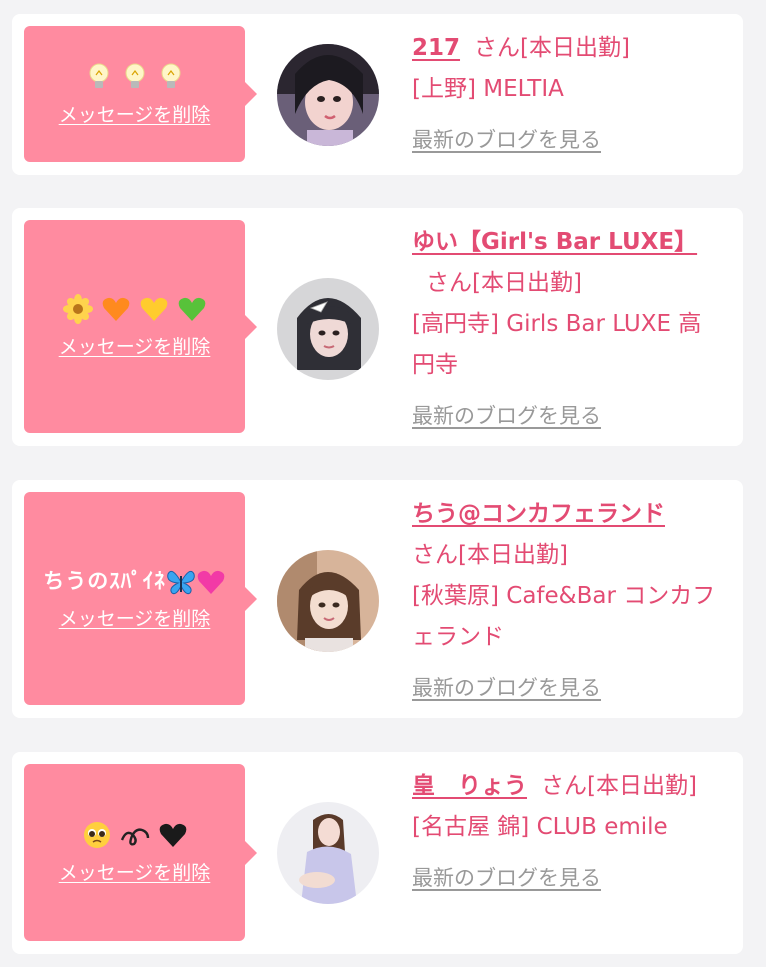 The height and width of the screenshot is (967, 766). Describe the element at coordinates (153, 309) in the screenshot. I see `yellow-heart-icon` at that location.